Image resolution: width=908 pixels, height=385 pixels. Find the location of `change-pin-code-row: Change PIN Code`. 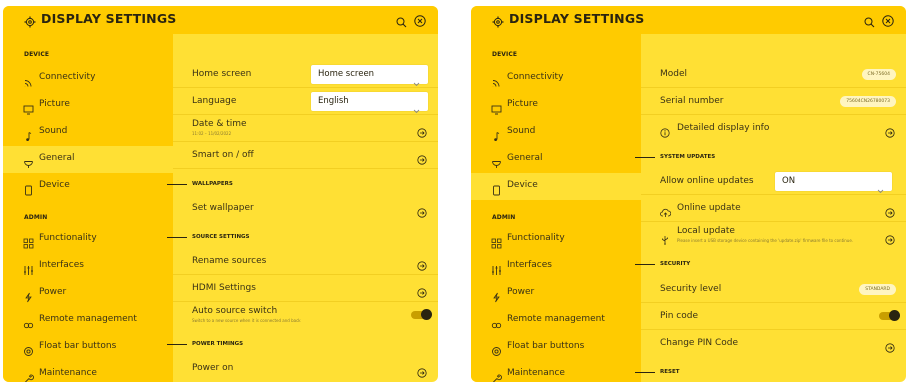

change-pin-code-row: Change PIN Code is located at coordinates (773, 343).